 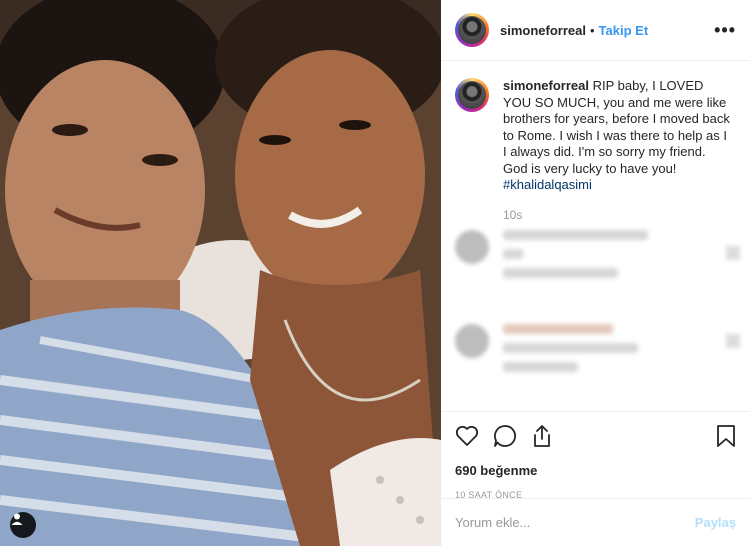 I want to click on share-icon, so click(x=542, y=436).